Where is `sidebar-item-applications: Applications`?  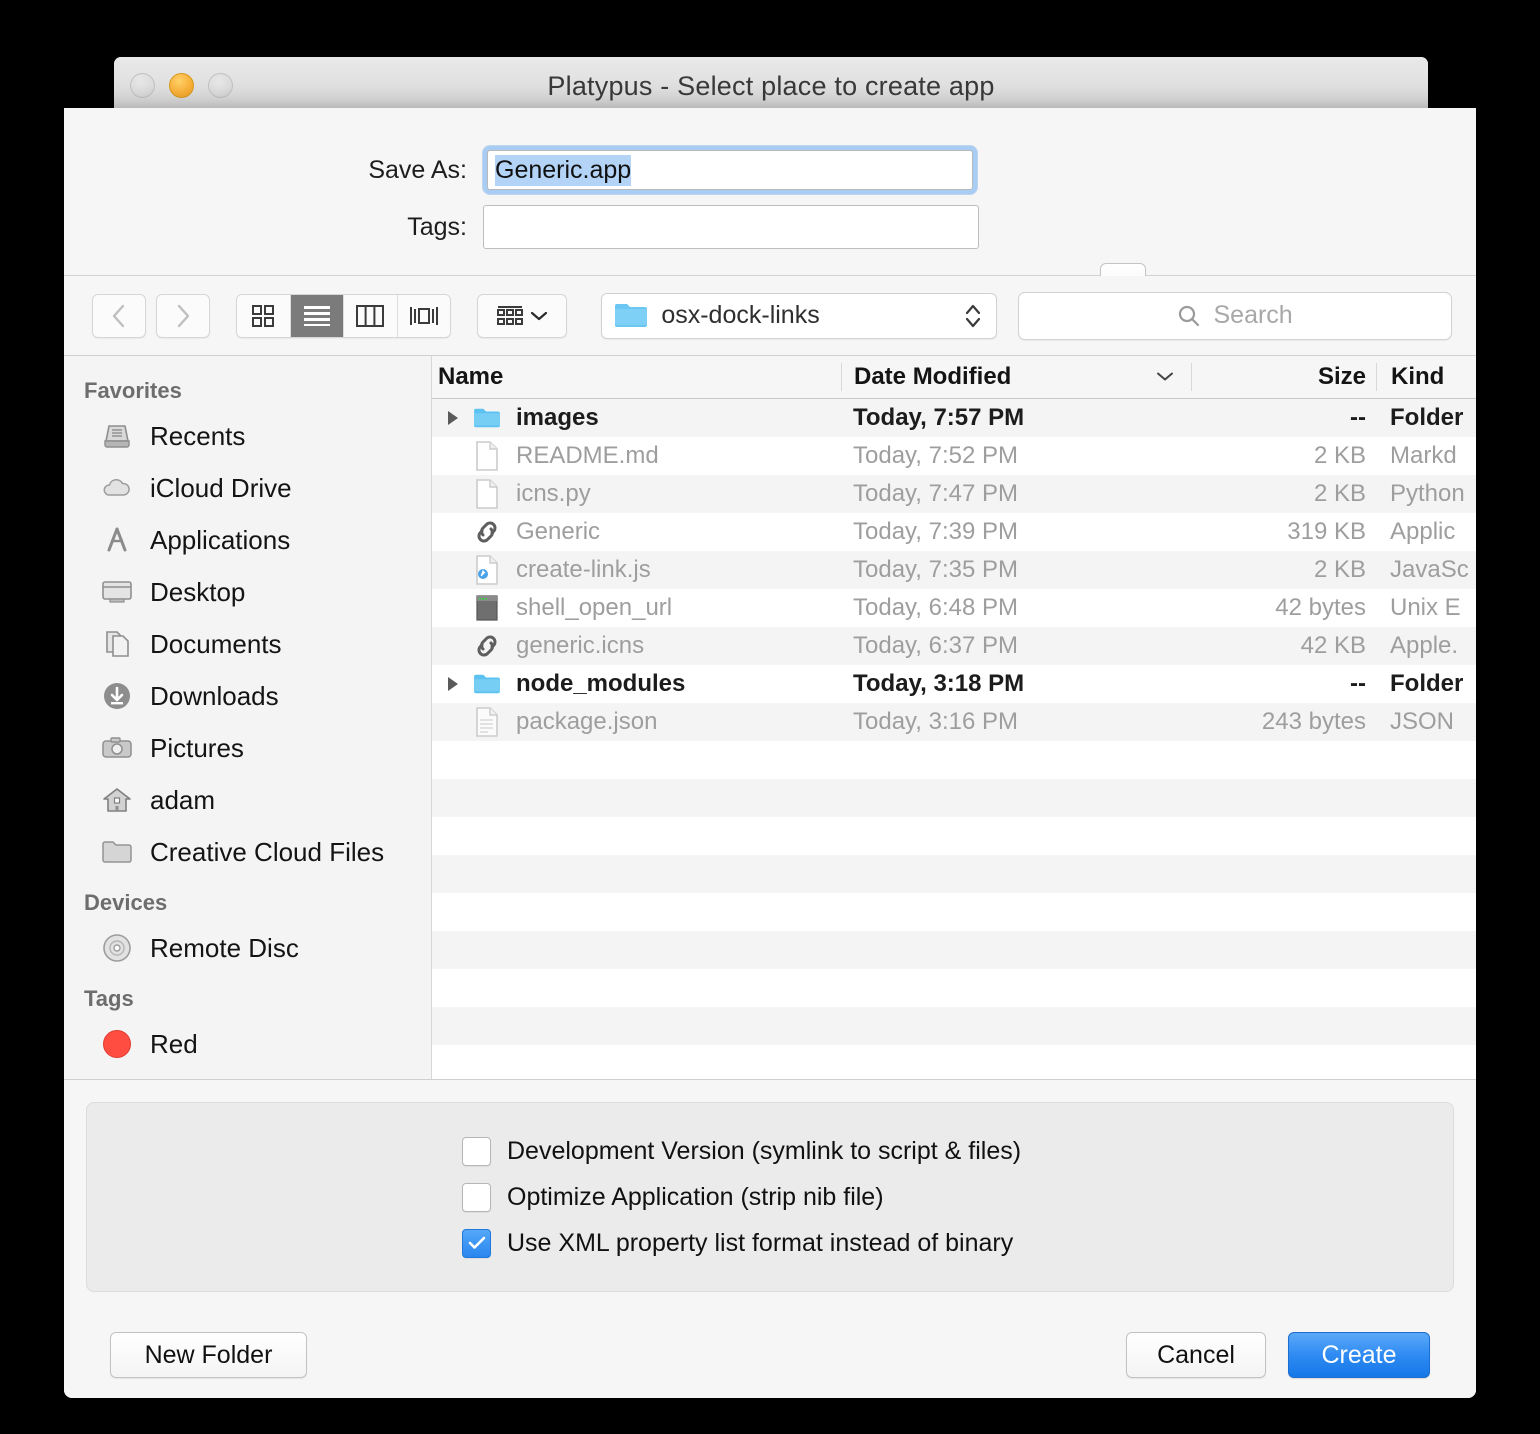
sidebar-item-applications: Applications is located at coordinates (247, 540).